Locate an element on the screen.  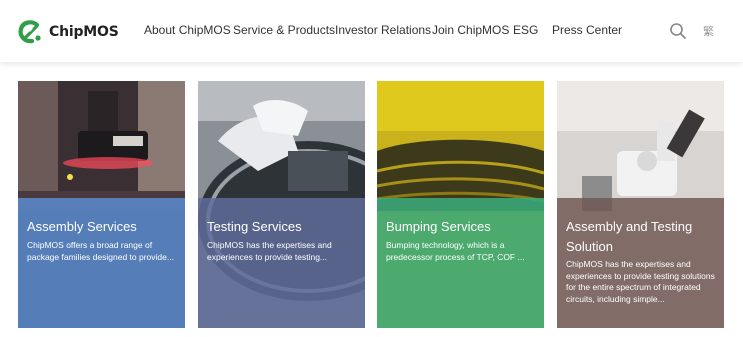
nav-item-press-center: Press Center is located at coordinates (587, 30).